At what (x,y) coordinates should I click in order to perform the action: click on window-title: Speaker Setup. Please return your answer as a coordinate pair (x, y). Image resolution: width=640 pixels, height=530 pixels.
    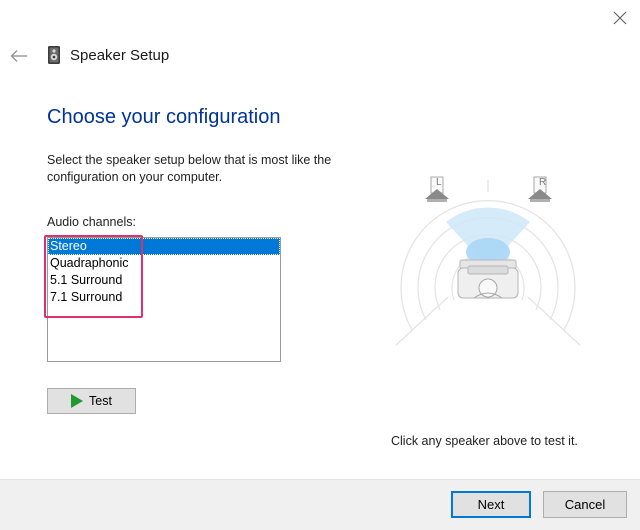
    Looking at the image, I should click on (120, 55).